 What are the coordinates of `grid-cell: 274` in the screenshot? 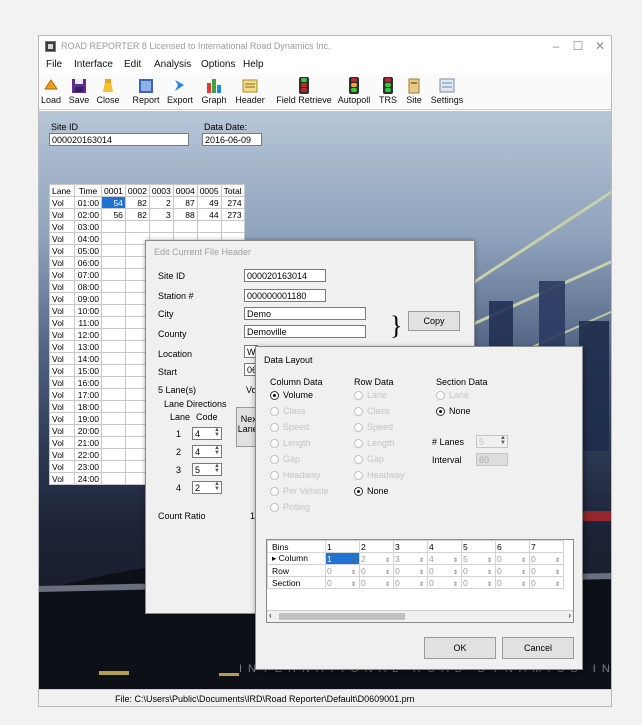 It's located at (232, 202).